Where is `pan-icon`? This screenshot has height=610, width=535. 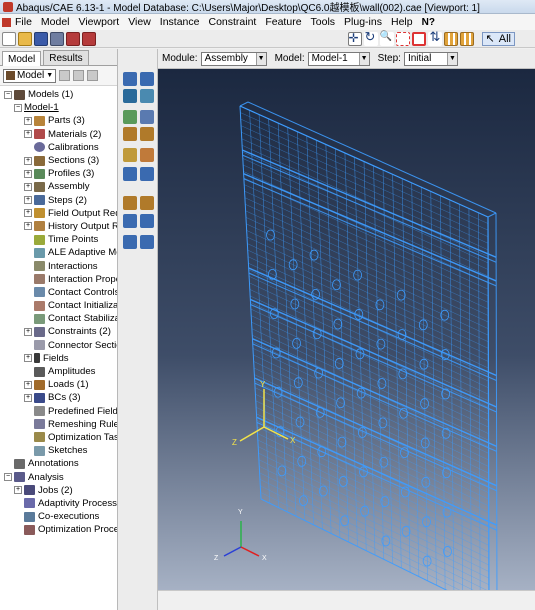
pan-icon is located at coordinates (354, 38).